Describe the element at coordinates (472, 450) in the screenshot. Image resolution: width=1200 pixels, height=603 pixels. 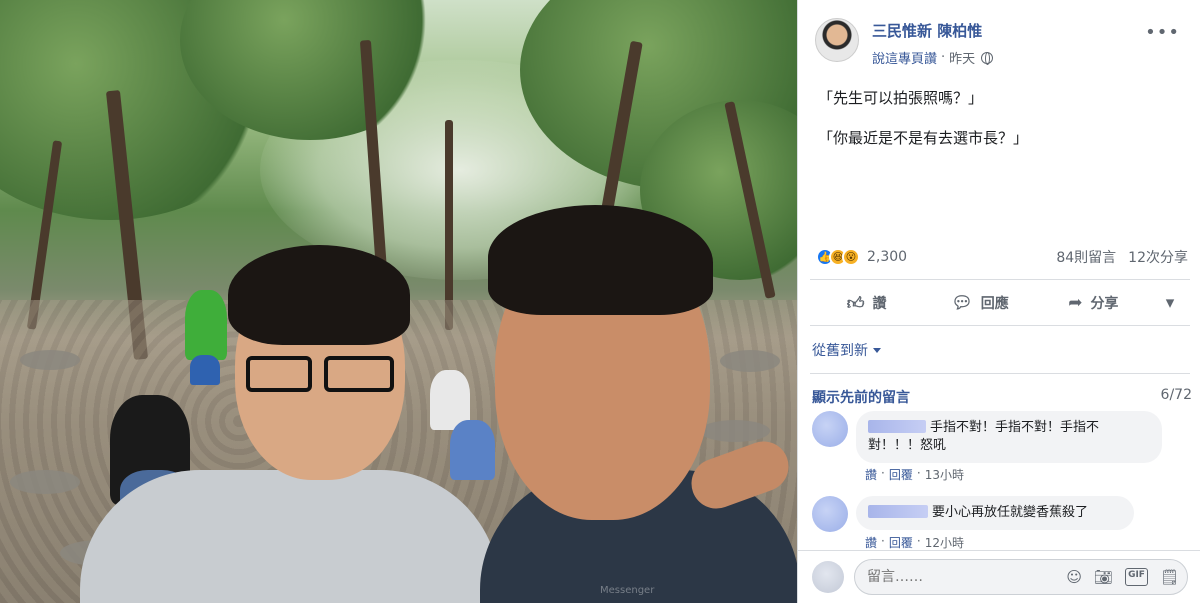
I see `photo-woman-jeans` at that location.